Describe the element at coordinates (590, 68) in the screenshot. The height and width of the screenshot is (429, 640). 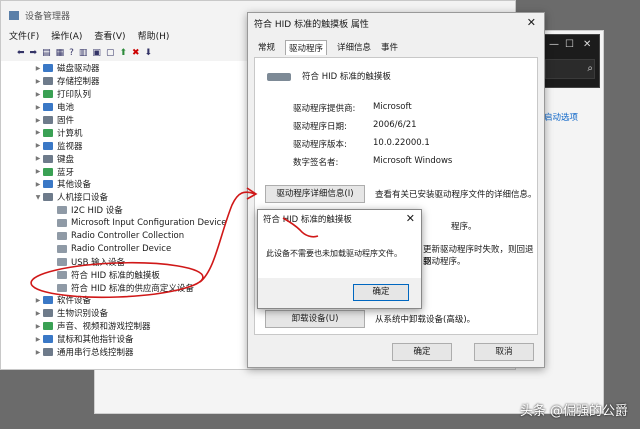
I see `search-icon: ⌕` at that location.